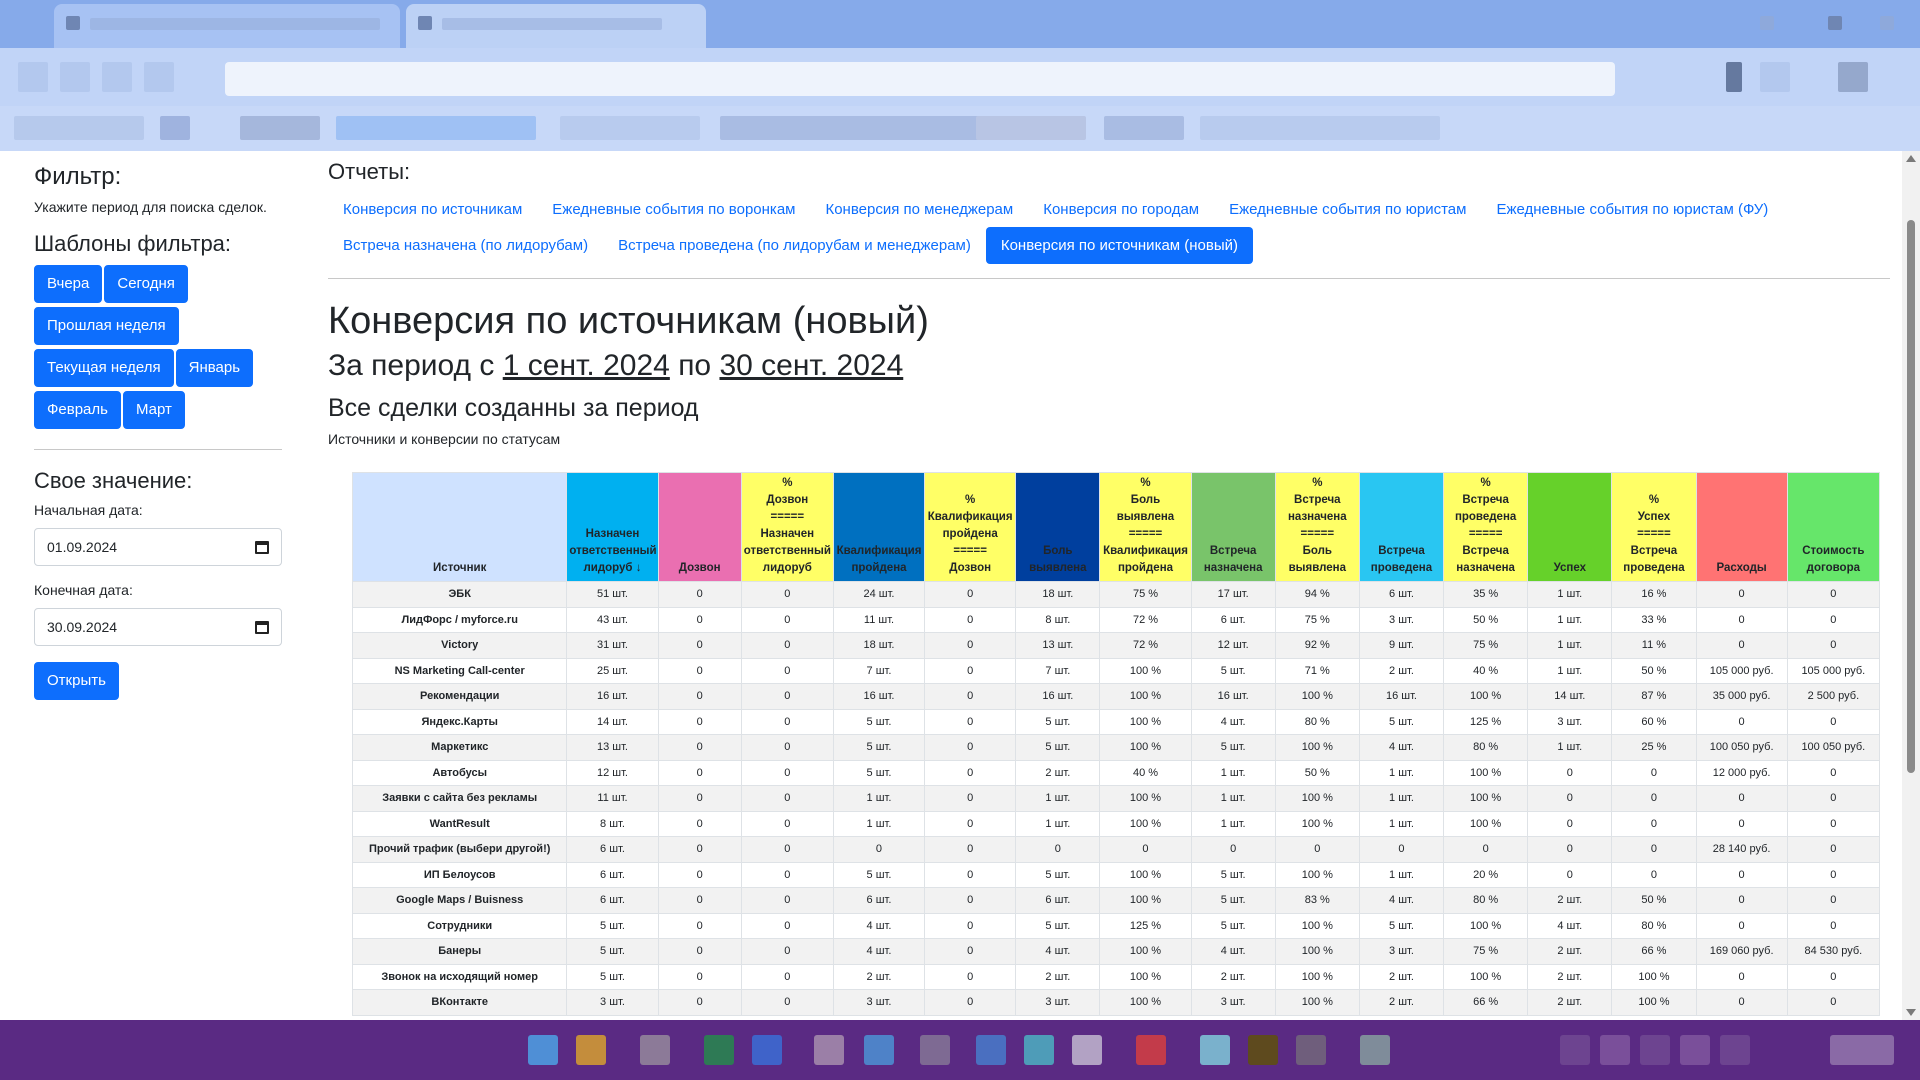 The image size is (1920, 1080). I want to click on column-header-line: Встреча, so click(1485, 500).